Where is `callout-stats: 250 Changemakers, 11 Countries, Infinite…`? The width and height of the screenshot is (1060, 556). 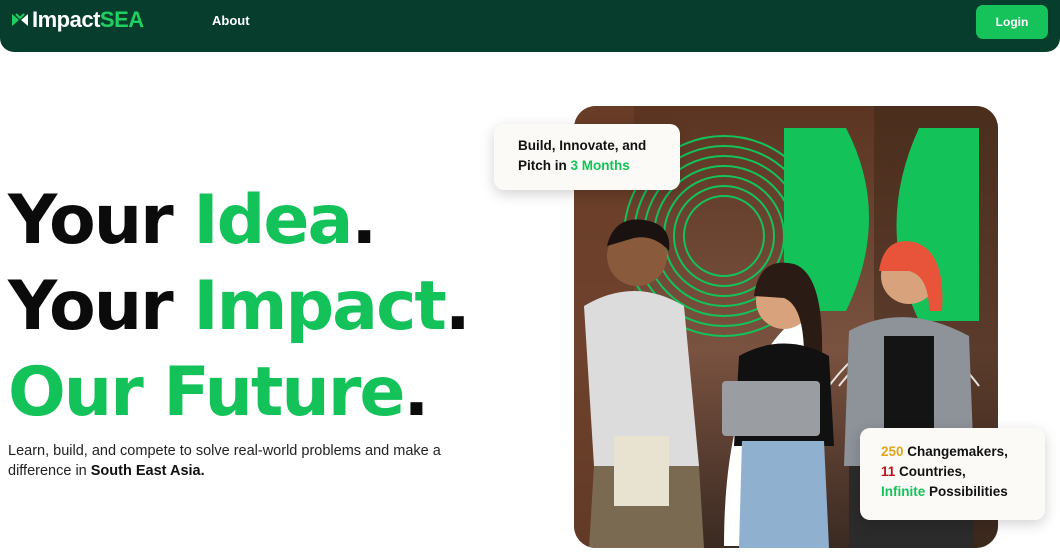 callout-stats: 250 Changemakers, 11 Countries, Infinite… is located at coordinates (952, 474).